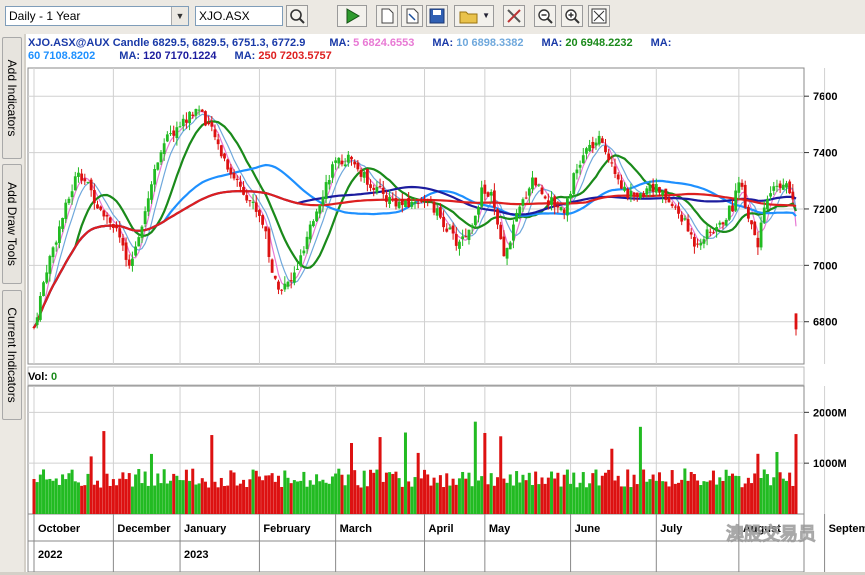 This screenshot has width=865, height=575. Describe the element at coordinates (599, 16) in the screenshot. I see `fit-screen-button` at that location.